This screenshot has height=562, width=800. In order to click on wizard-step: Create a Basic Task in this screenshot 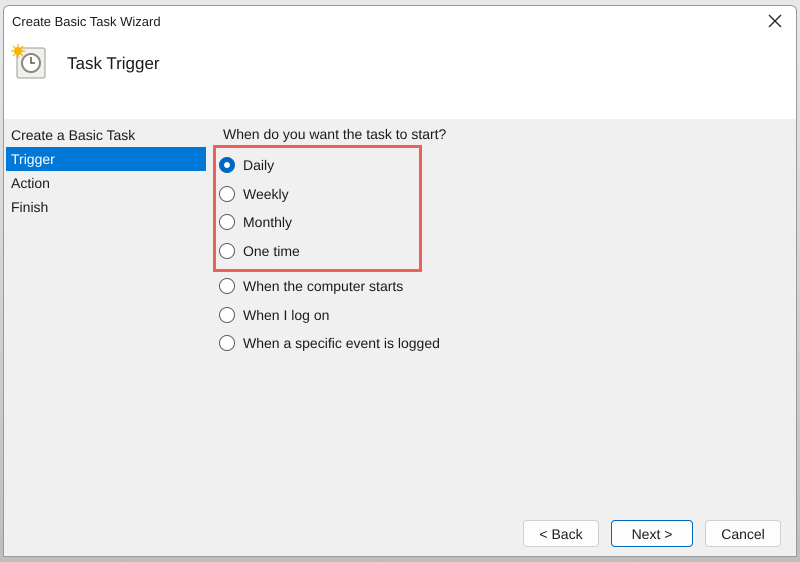, I will do `click(106, 135)`.